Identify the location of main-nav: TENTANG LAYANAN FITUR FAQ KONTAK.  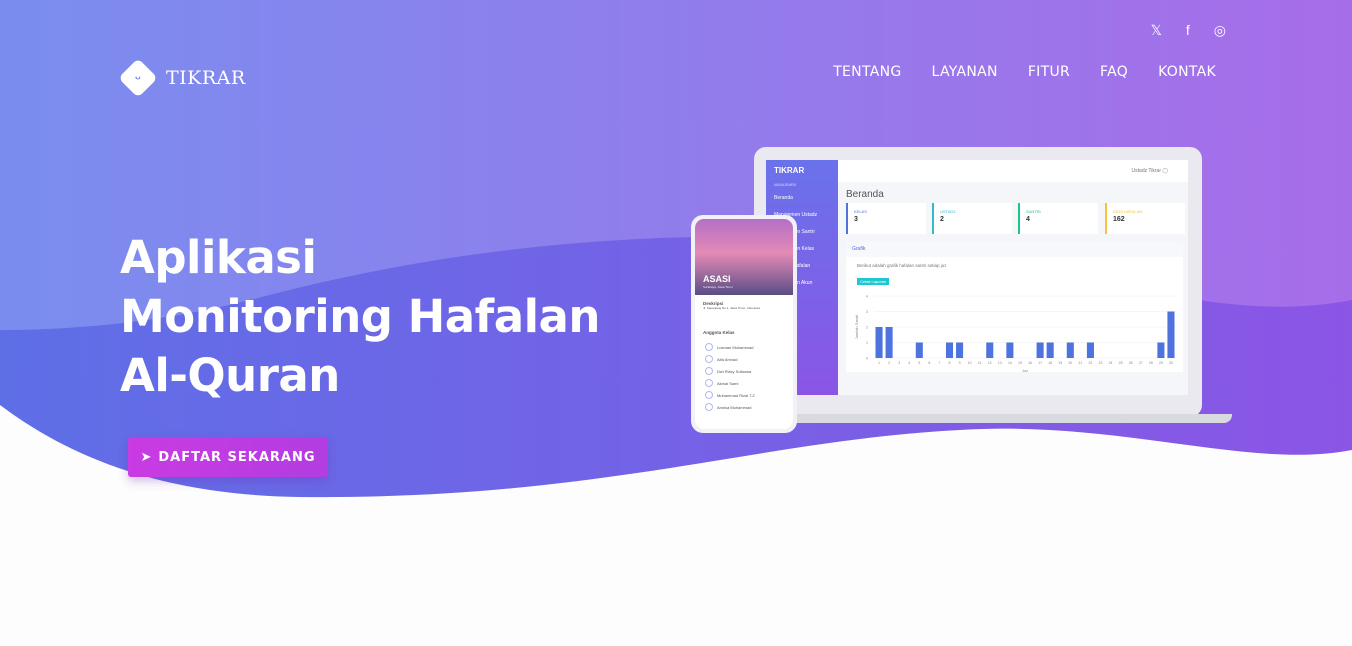
(1024, 72).